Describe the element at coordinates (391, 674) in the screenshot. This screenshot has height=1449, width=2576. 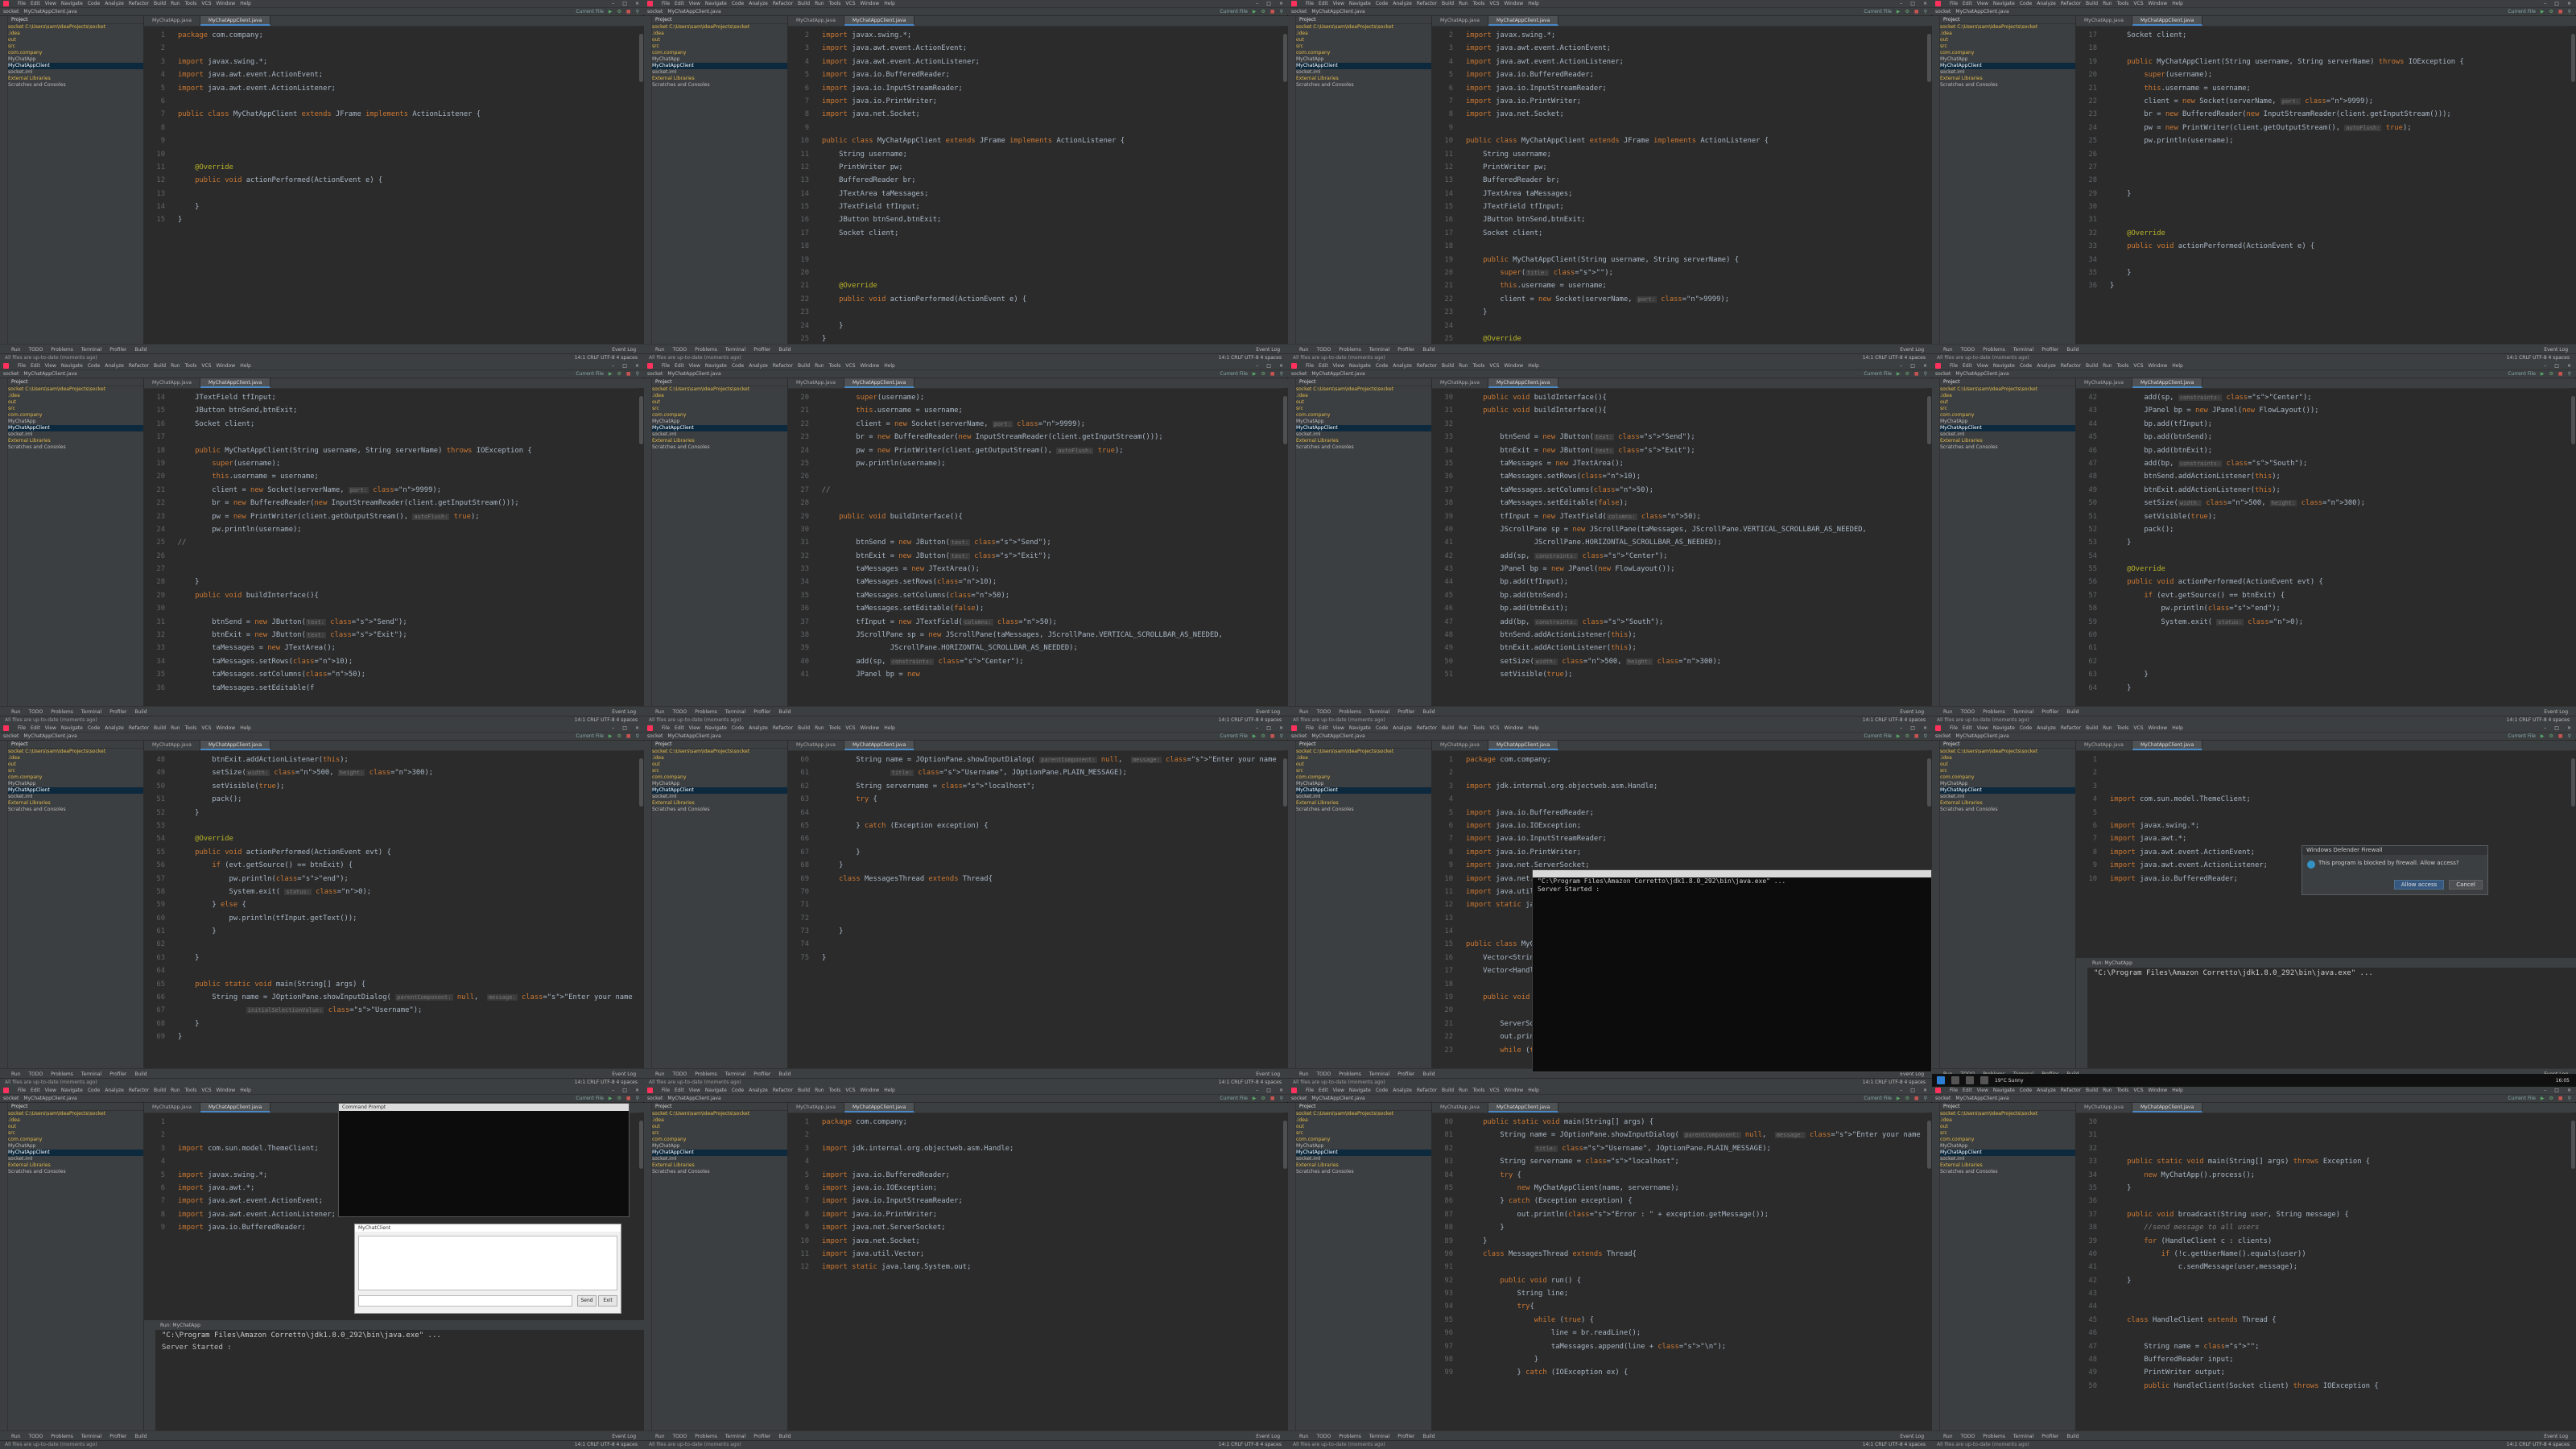
I see `code-line: 35 taMessages.setColumns(class="n">50);` at that location.